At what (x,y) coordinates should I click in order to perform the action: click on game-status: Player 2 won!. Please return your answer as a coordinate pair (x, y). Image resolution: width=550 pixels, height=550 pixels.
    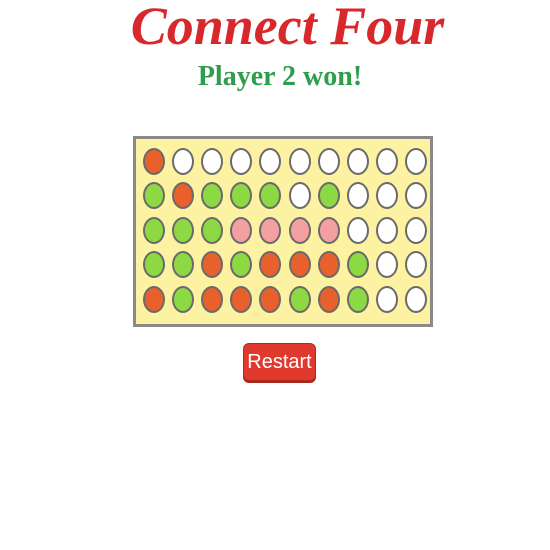
    Looking at the image, I should click on (280, 76).